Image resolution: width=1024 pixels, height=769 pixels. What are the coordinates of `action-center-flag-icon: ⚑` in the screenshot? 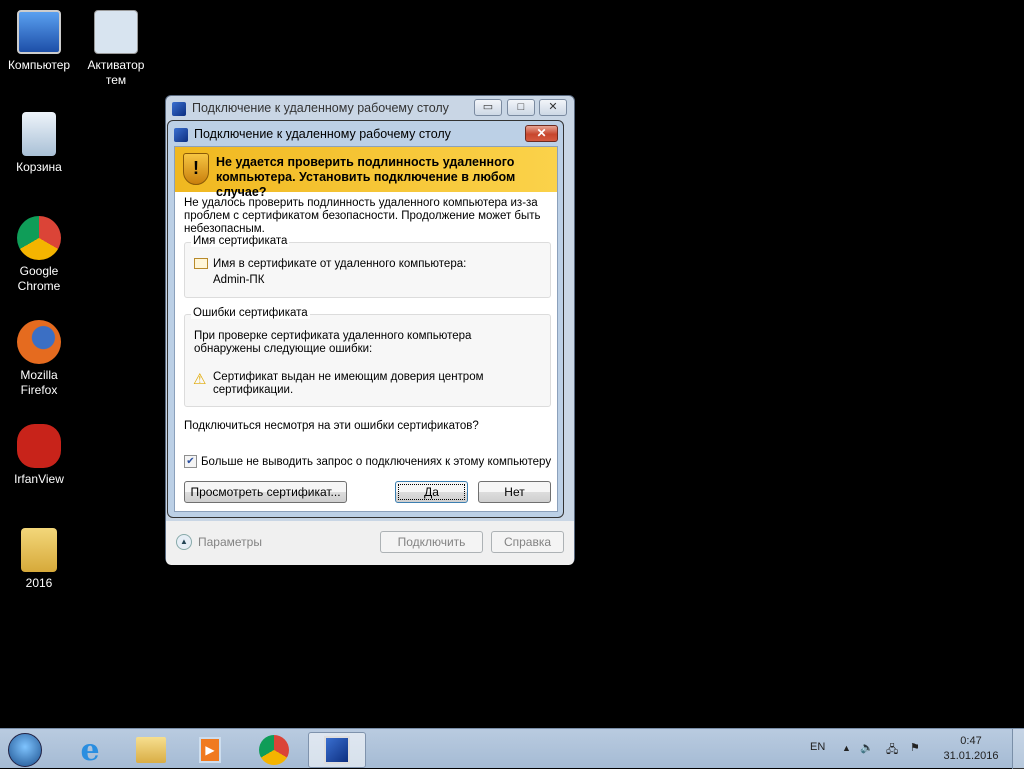 It's located at (915, 747).